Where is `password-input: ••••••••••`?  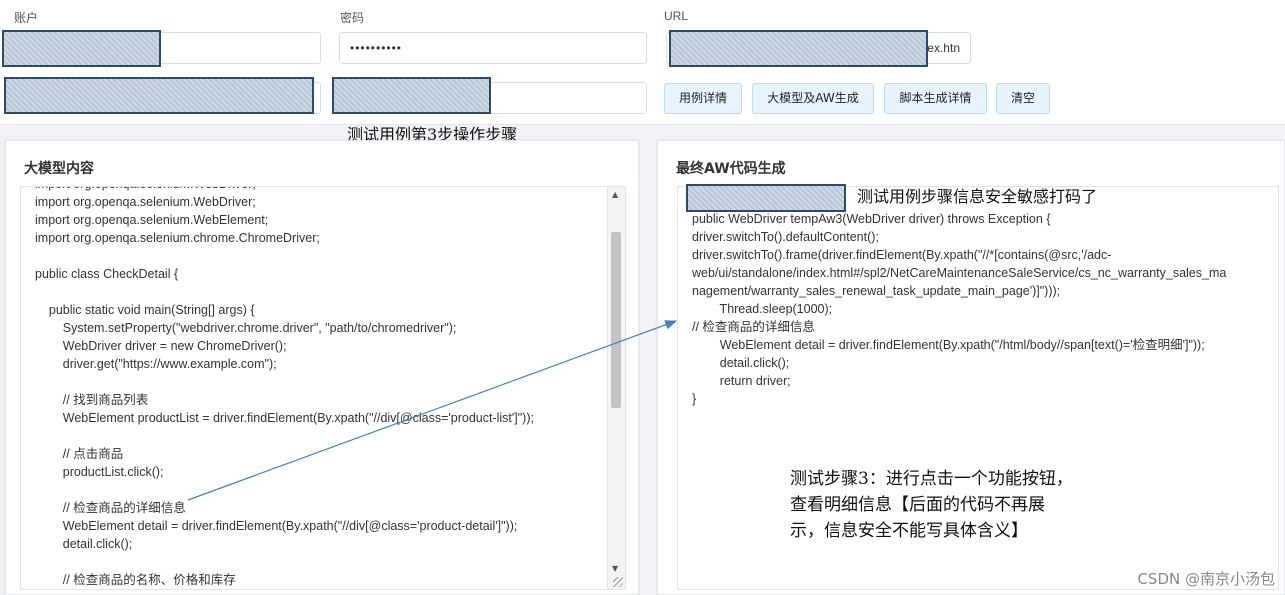
password-input: •••••••••• is located at coordinates (493, 48).